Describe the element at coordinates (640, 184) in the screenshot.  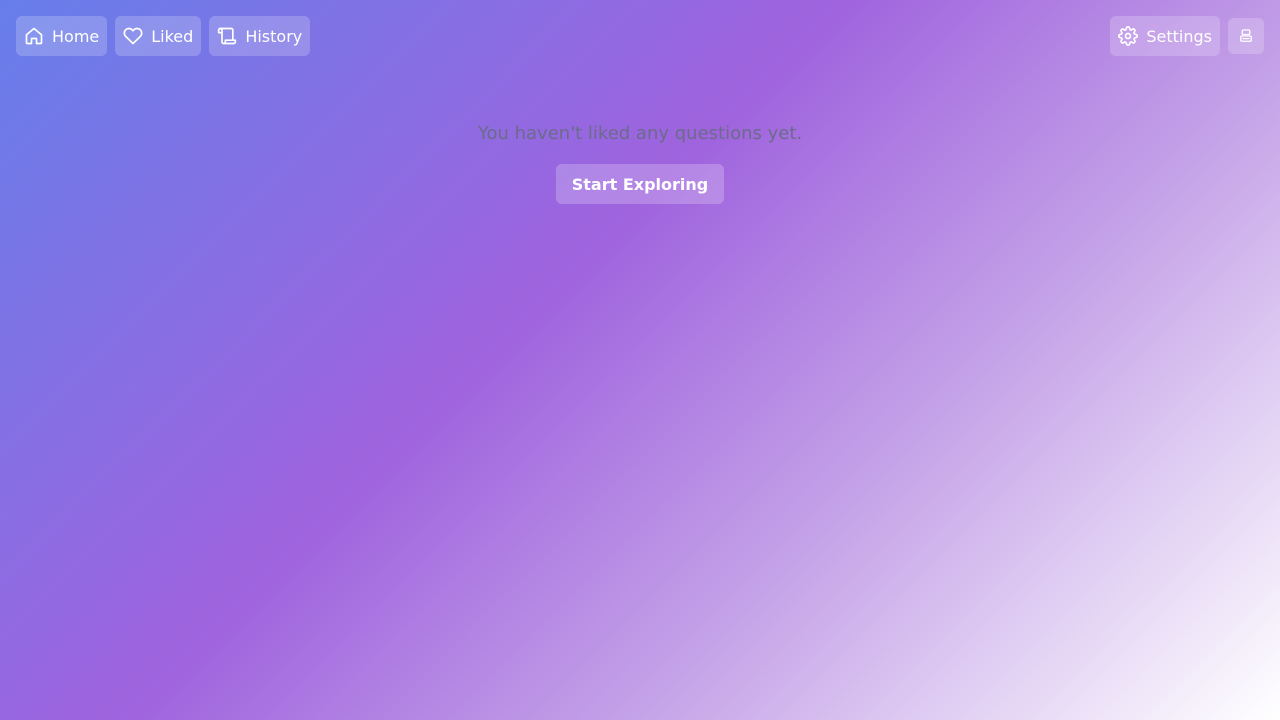
I see `start-exploring-button: Start Exploring` at that location.